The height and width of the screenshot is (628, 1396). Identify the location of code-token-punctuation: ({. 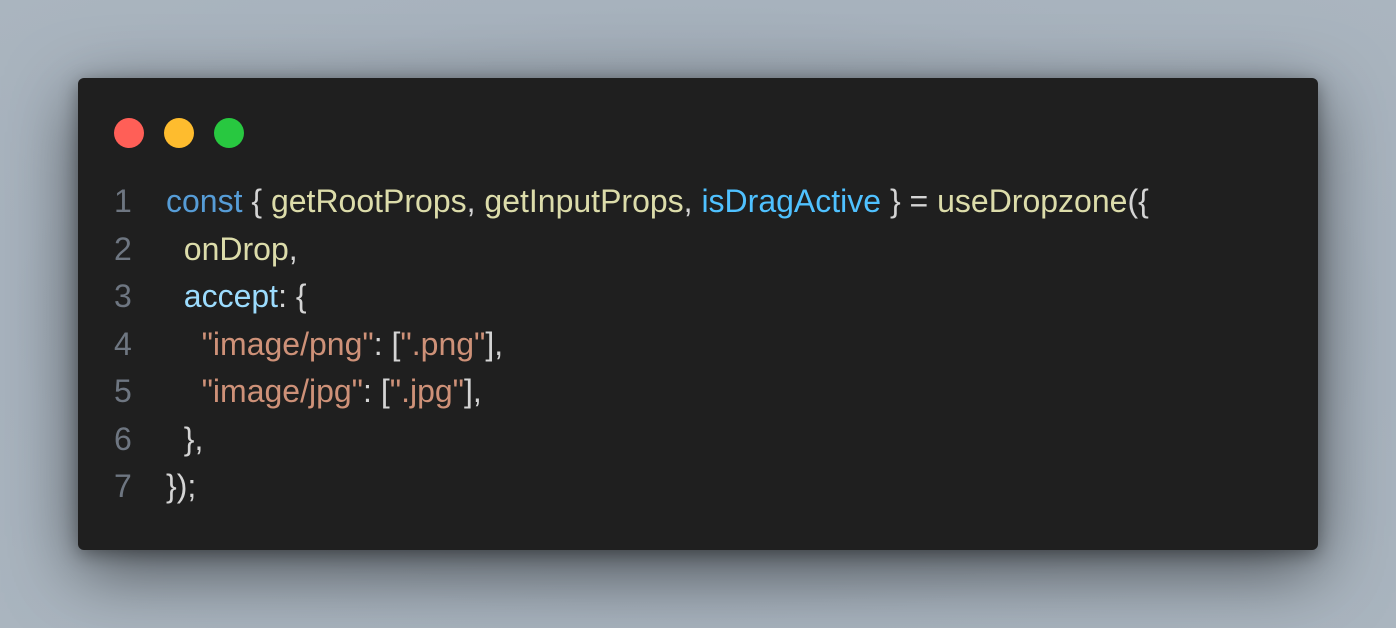
(1138, 201).